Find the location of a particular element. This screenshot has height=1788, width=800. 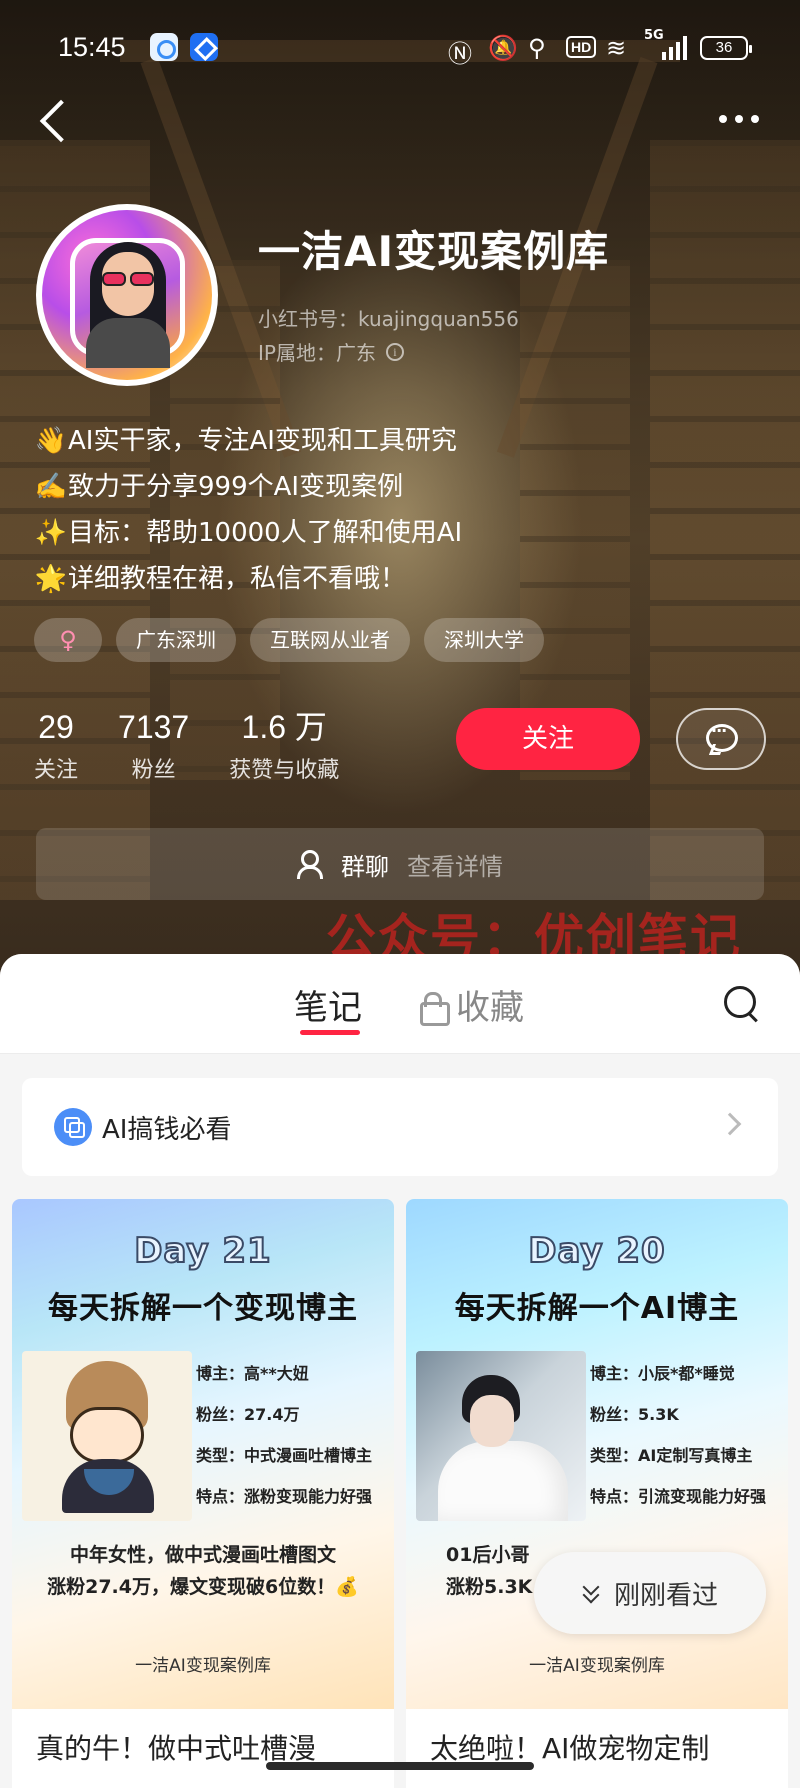

tab-favorites: 收藏 is located at coordinates (472, 1004).